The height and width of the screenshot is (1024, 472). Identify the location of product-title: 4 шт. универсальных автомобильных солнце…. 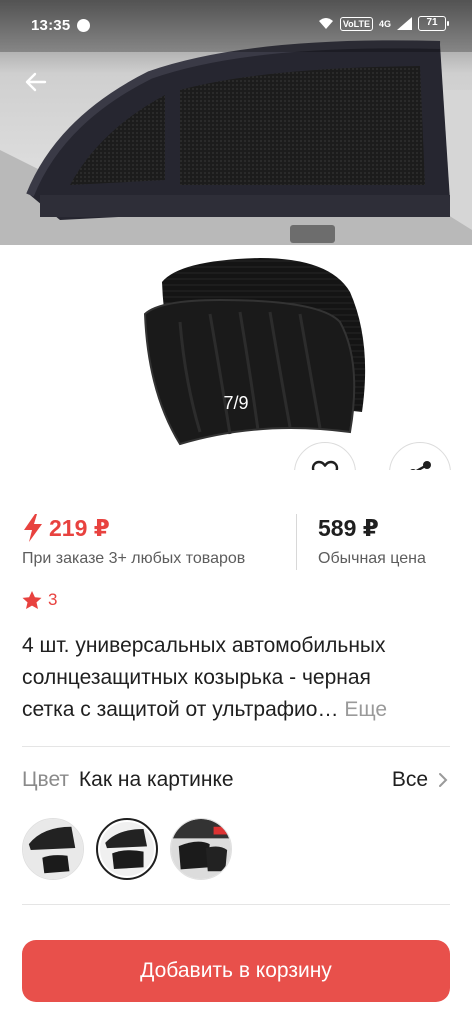
(237, 678).